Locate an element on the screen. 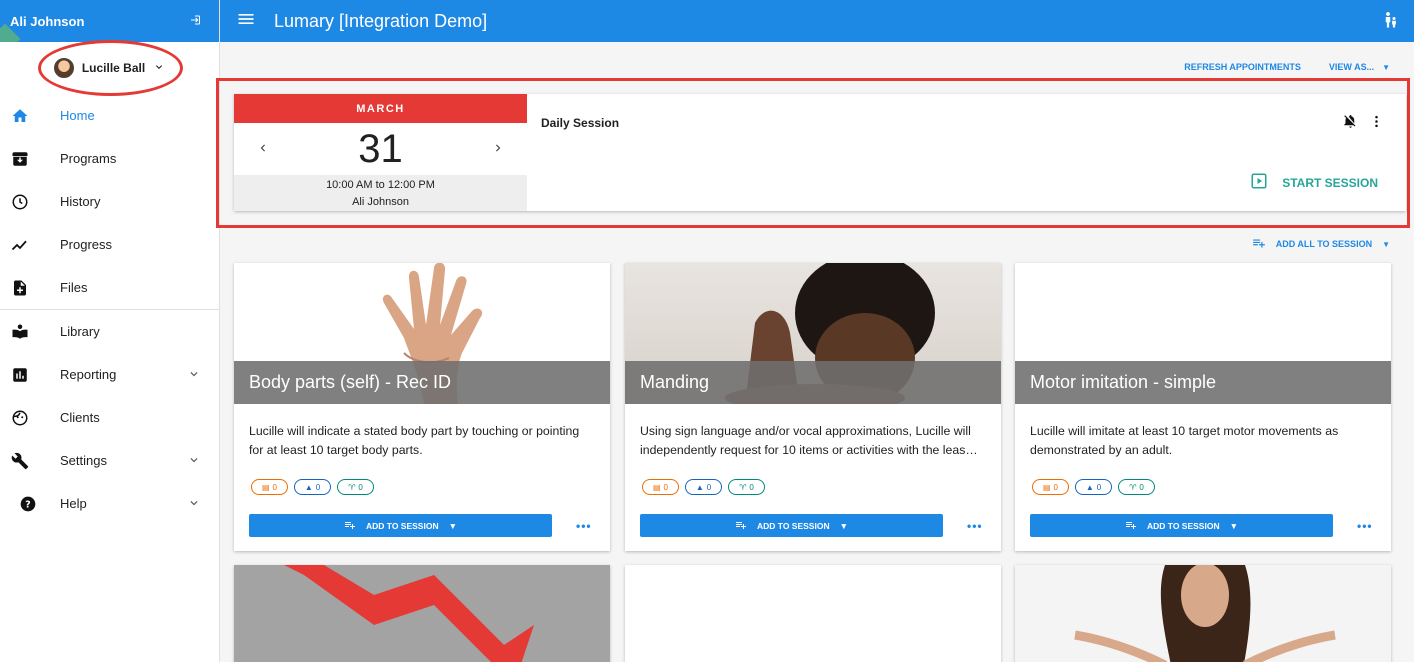 This screenshot has height=662, width=1414. sidebar-item-label: Clients is located at coordinates (80, 417).